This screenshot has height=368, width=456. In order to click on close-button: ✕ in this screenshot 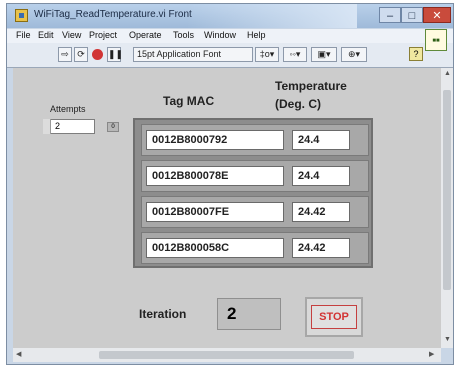, I will do `click(437, 15)`.